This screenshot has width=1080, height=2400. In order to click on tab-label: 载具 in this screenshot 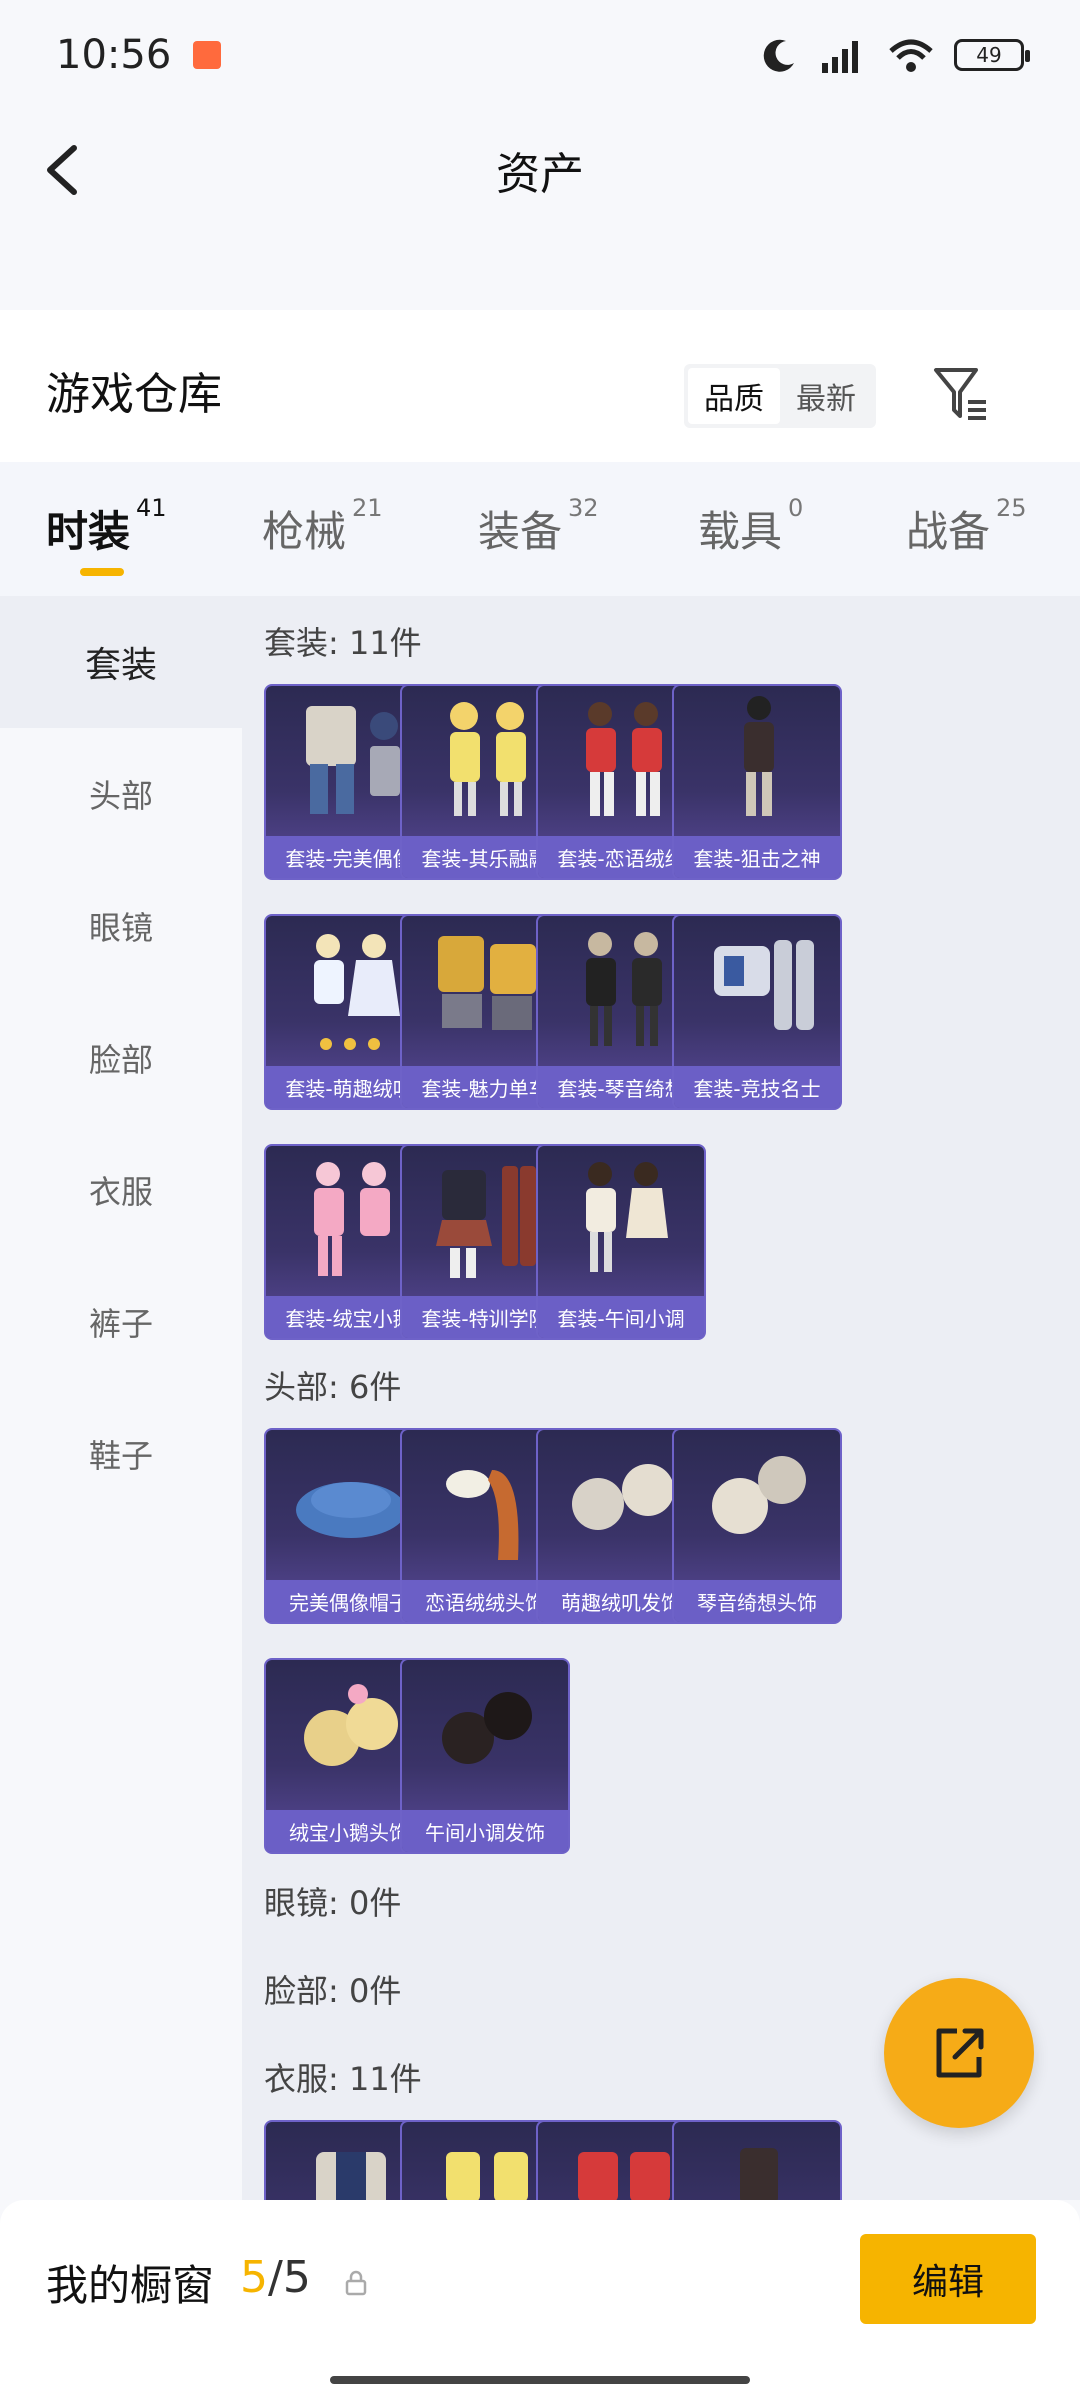, I will do `click(740, 531)`.